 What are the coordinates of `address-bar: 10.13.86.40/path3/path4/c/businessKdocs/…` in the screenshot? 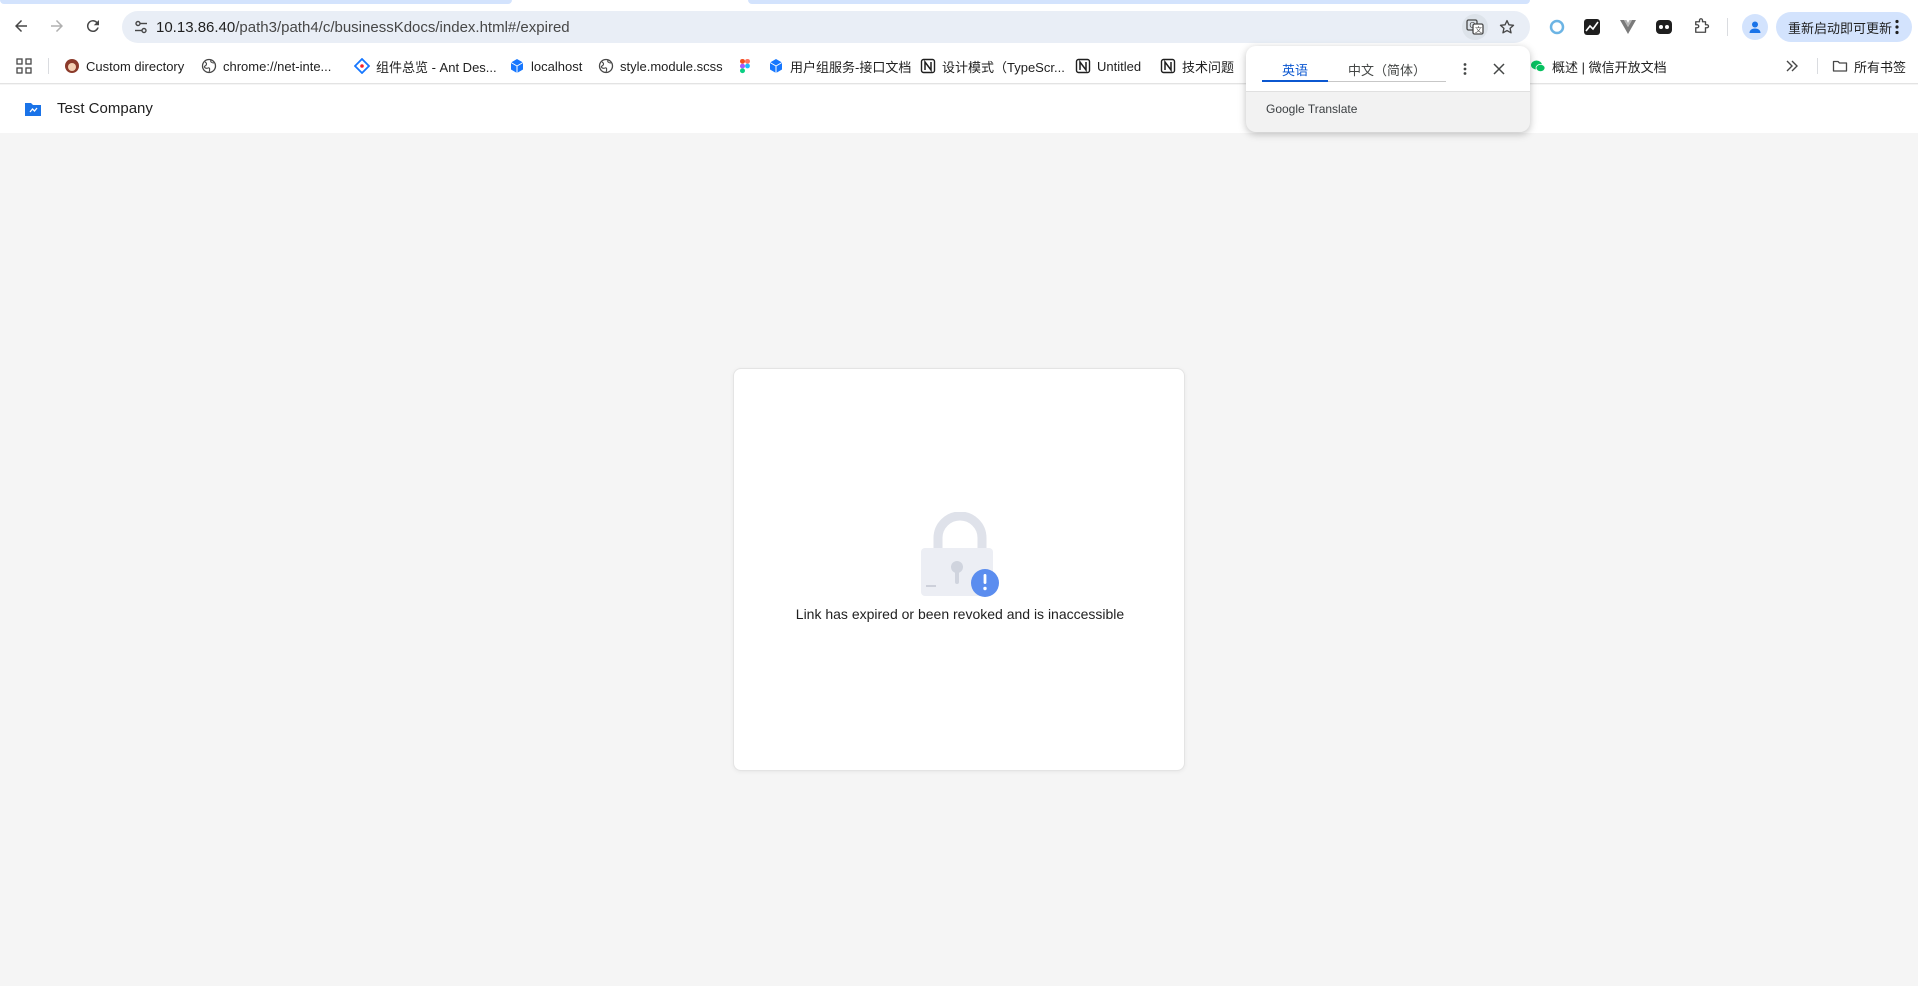 It's located at (826, 27).